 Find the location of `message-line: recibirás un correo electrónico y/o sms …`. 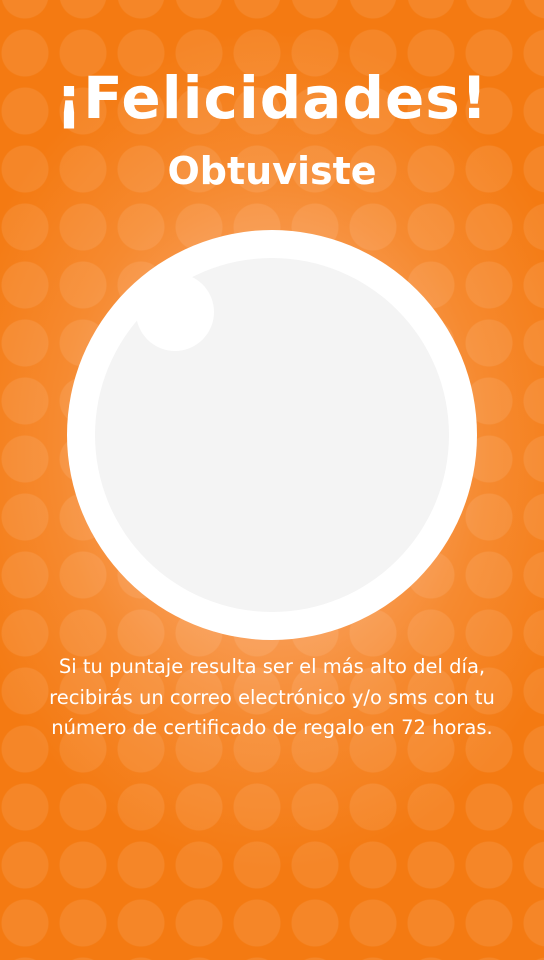

message-line: recibirás un correo electrónico y/o sms … is located at coordinates (272, 697).